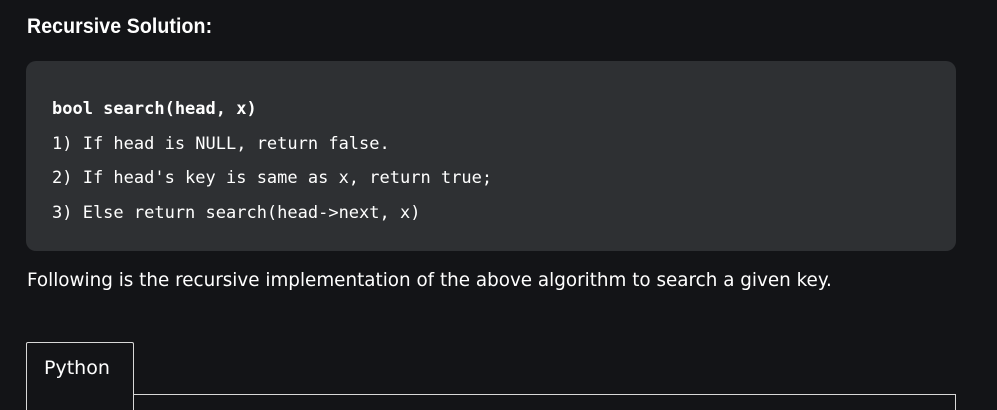  I want to click on tab-python-label: Python, so click(77, 368).